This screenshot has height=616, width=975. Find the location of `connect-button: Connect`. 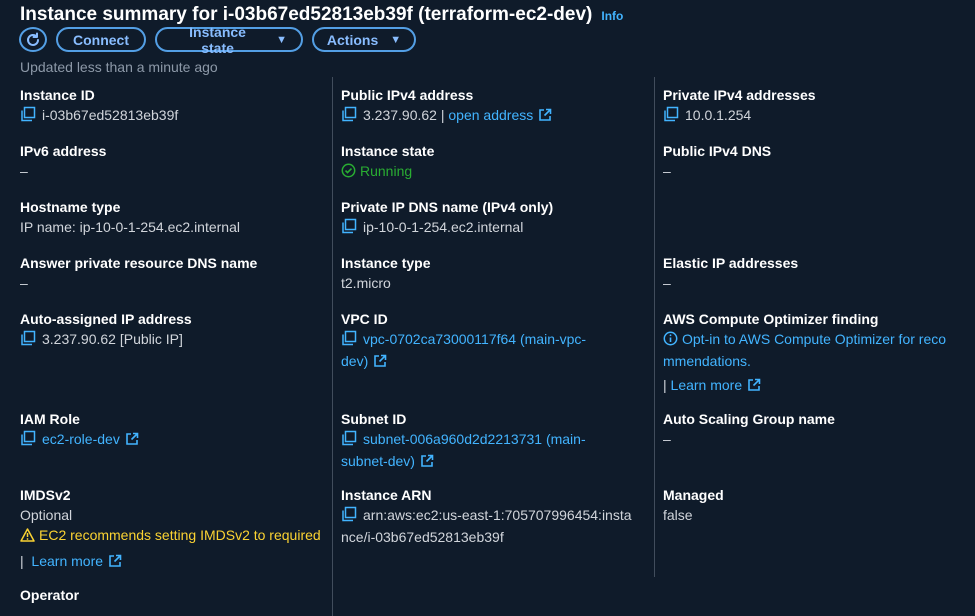

connect-button: Connect is located at coordinates (101, 39).